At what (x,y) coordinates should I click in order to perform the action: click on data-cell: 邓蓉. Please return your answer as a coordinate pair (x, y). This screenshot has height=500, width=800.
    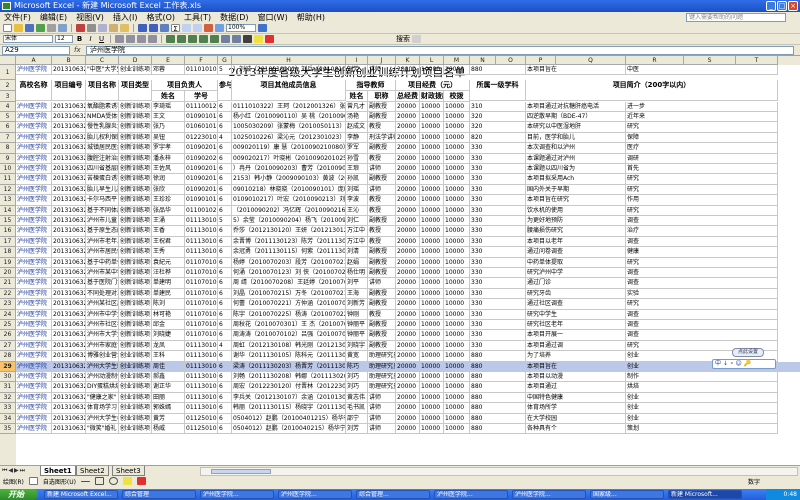
    Looking at the image, I should click on (168, 70).